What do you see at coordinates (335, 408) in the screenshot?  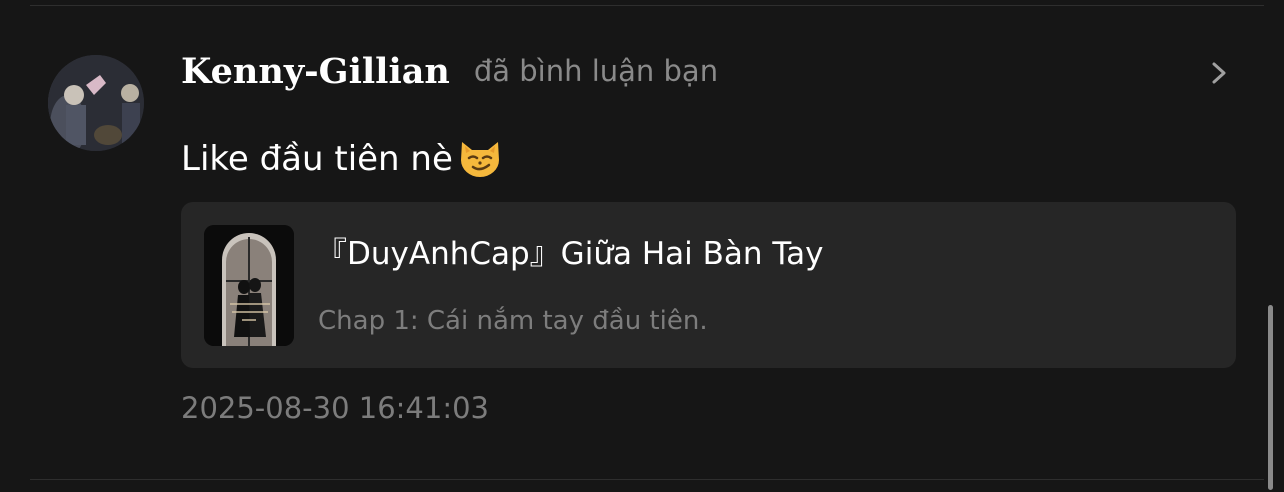 I see `timestamp: 2025-08-30 16:41:03` at bounding box center [335, 408].